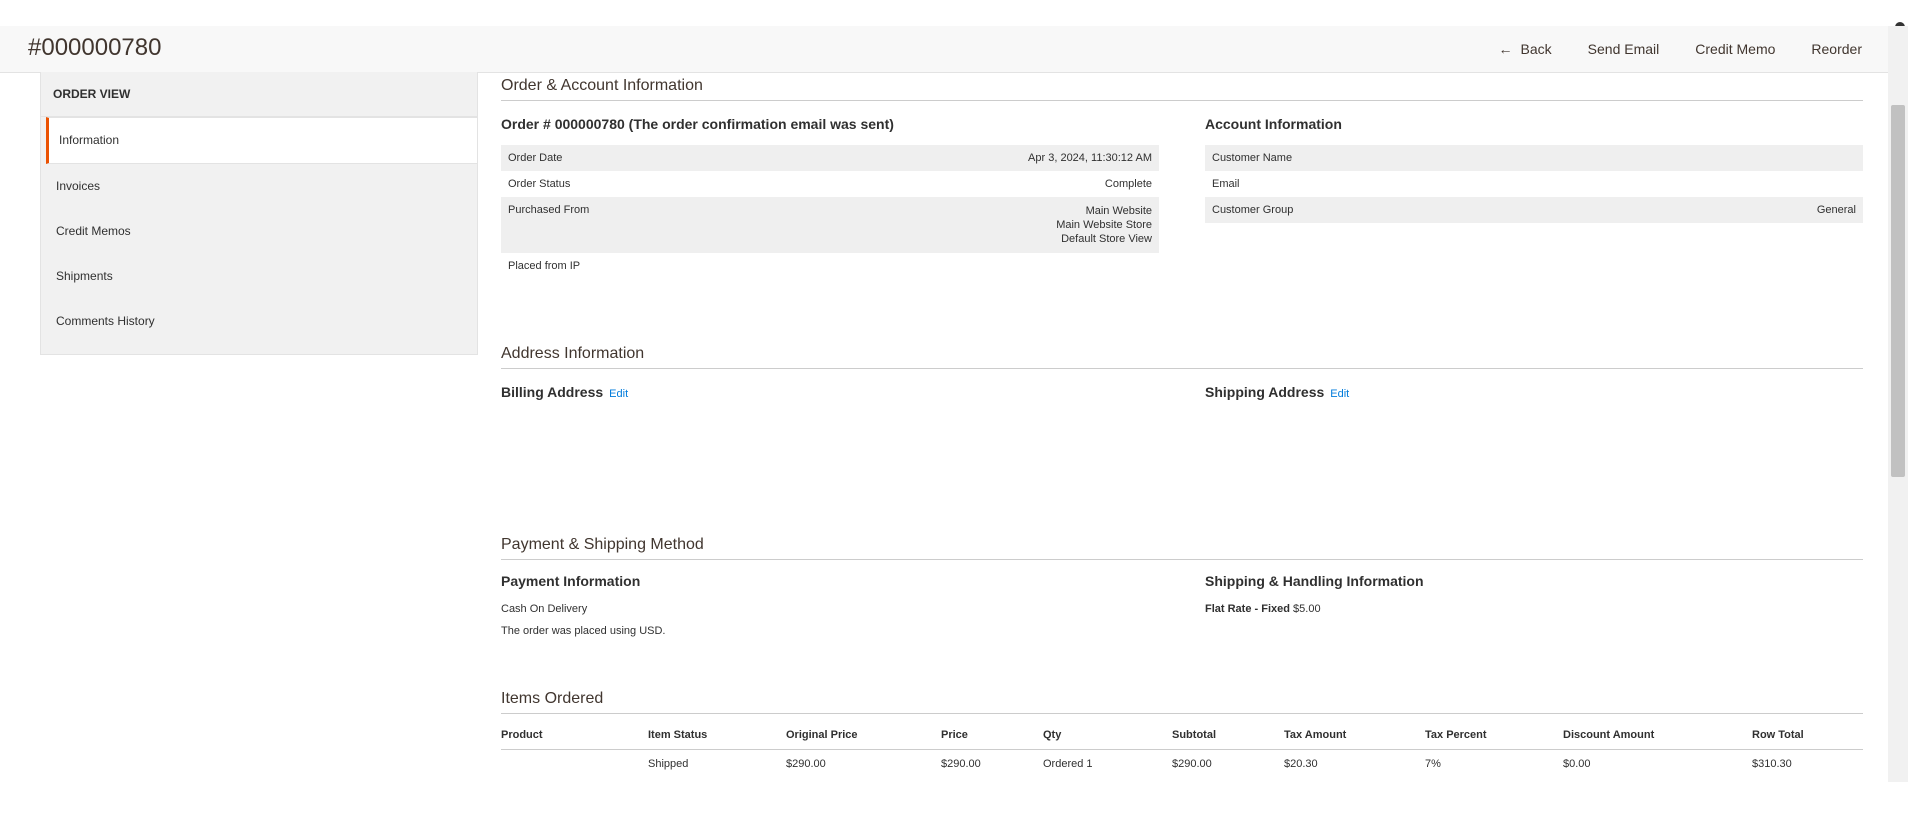  Describe the element at coordinates (1433, 764) in the screenshot. I see `item-tax-percent: 7%` at that location.